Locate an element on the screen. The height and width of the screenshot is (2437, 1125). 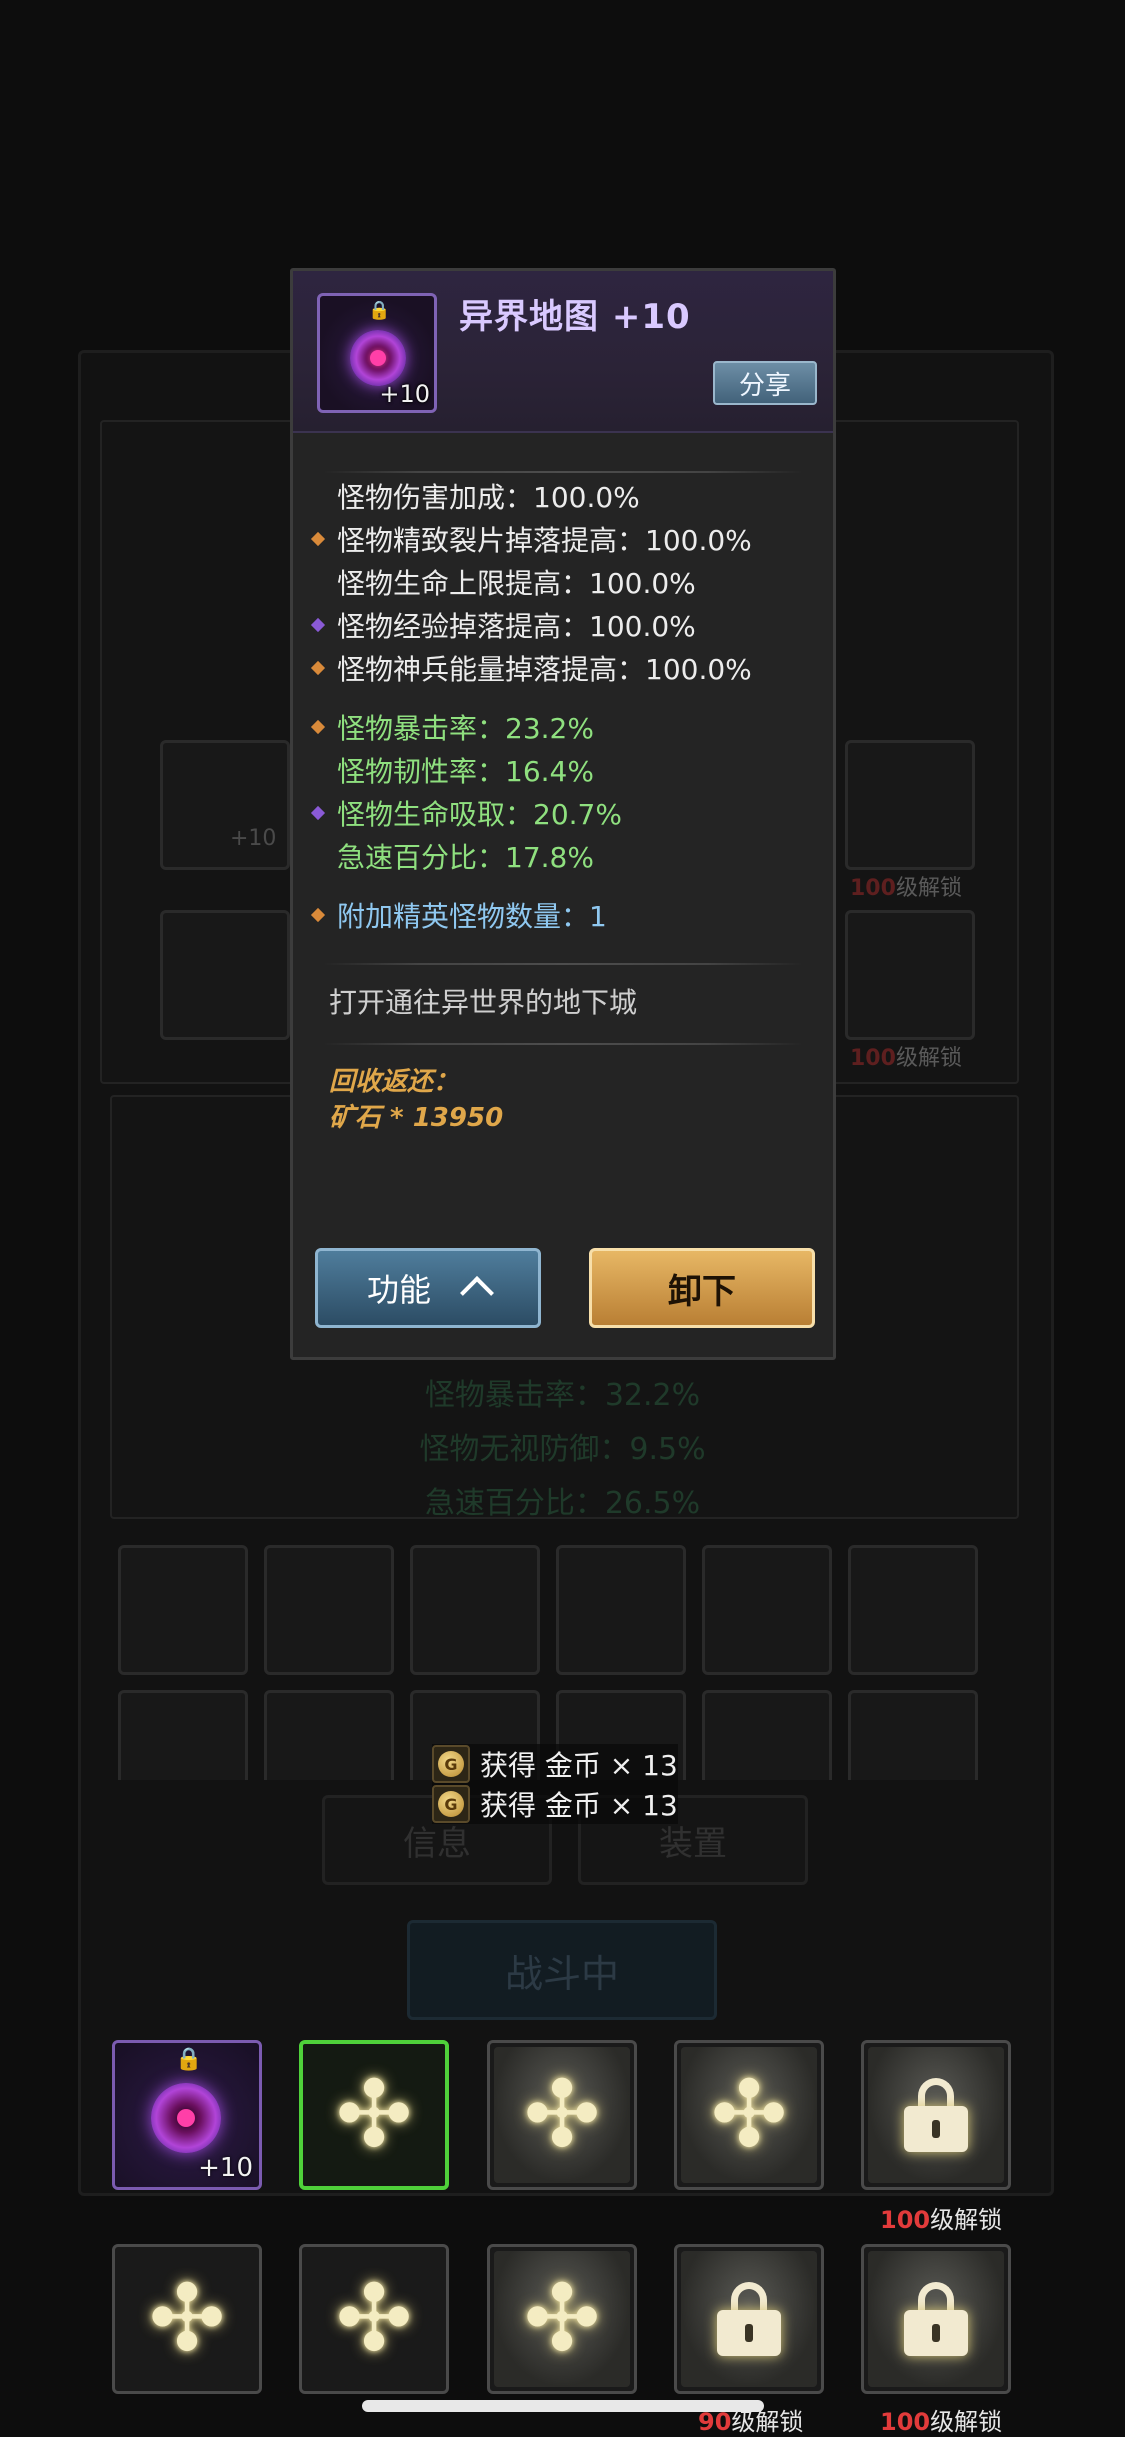
item-icon: 🔒 +10 is located at coordinates (377, 353).